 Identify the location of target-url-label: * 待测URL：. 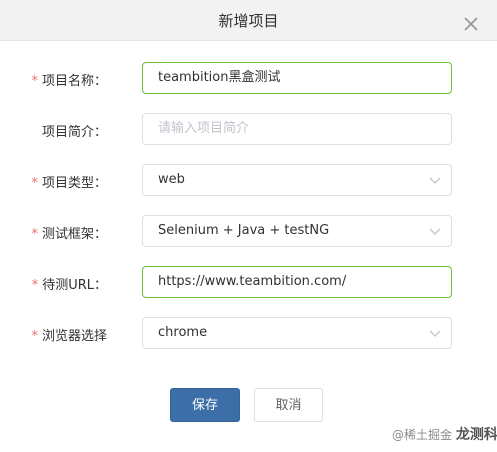
(69, 285).